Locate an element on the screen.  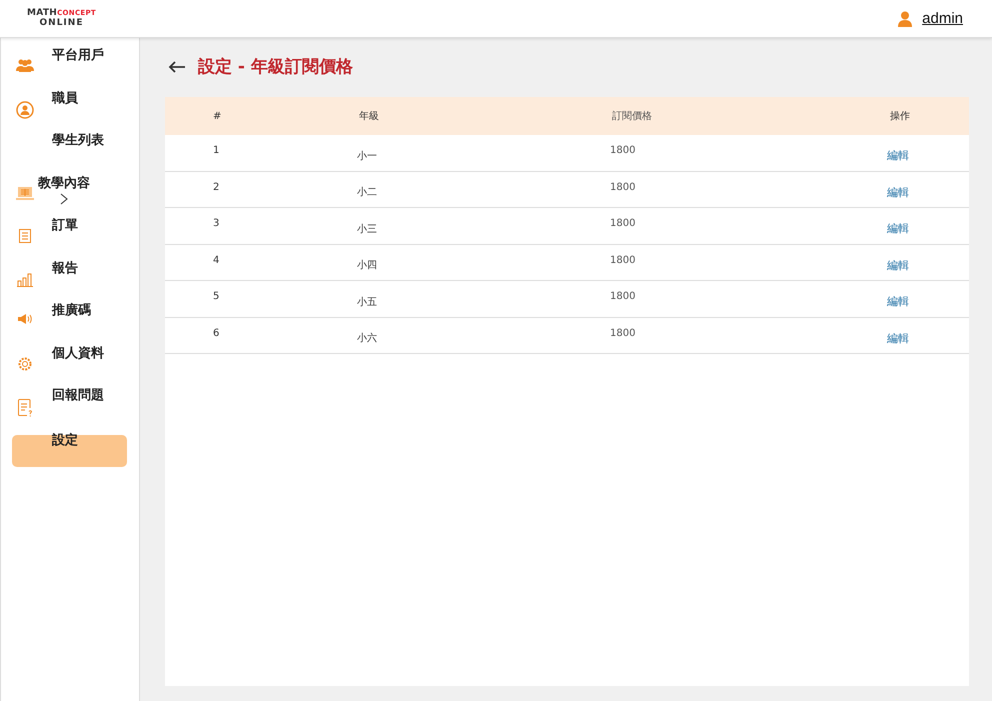
person-icon is located at coordinates (25, 109).